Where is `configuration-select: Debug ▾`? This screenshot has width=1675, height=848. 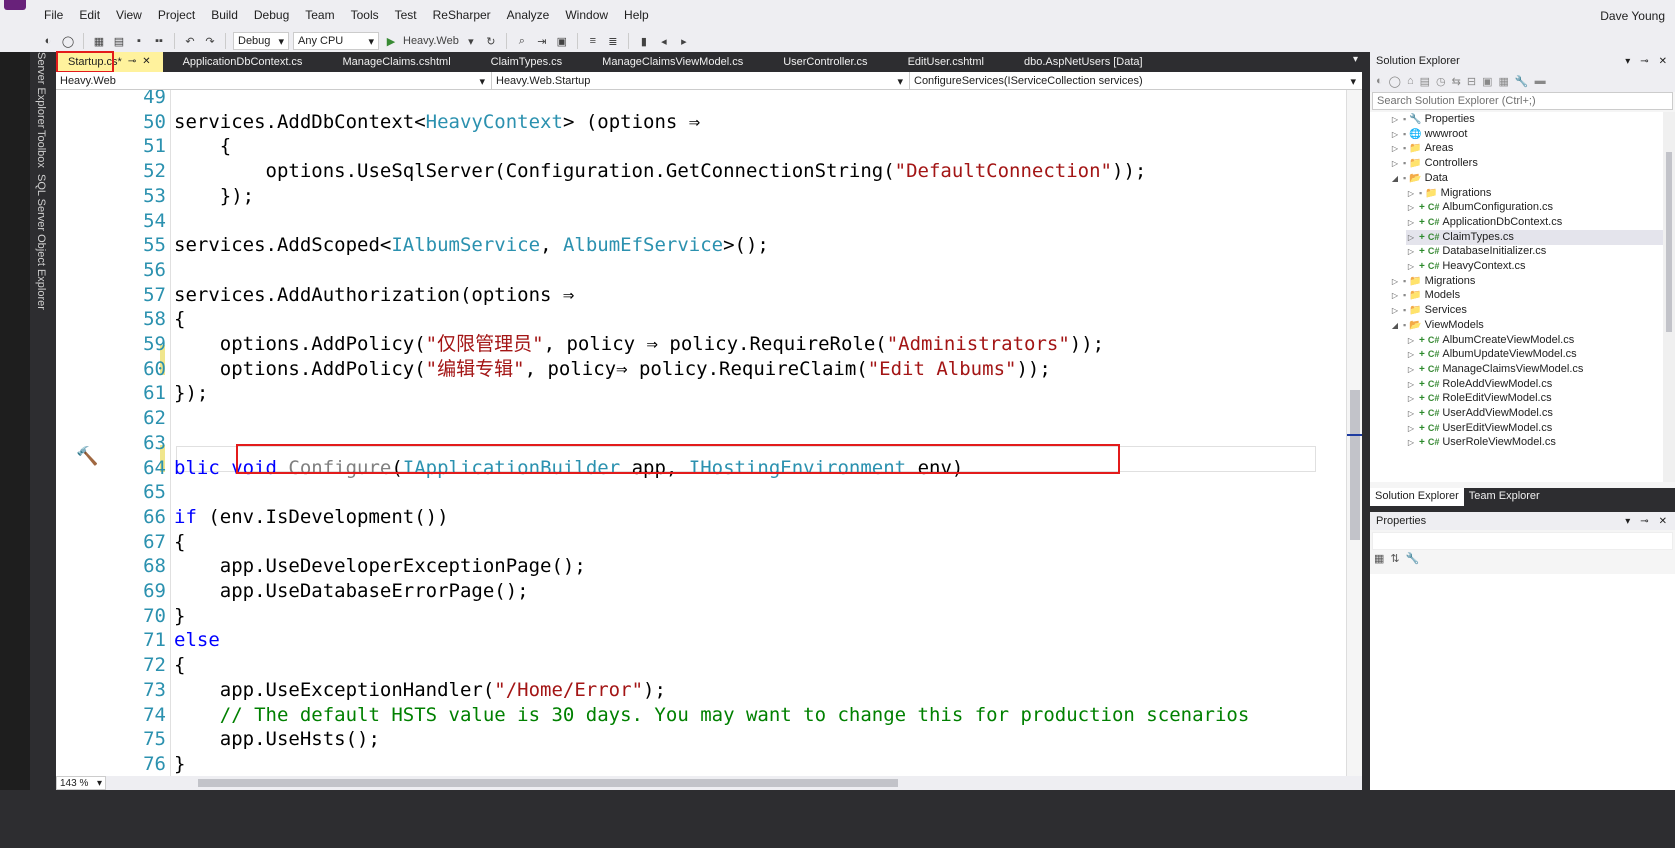 configuration-select: Debug ▾ is located at coordinates (261, 41).